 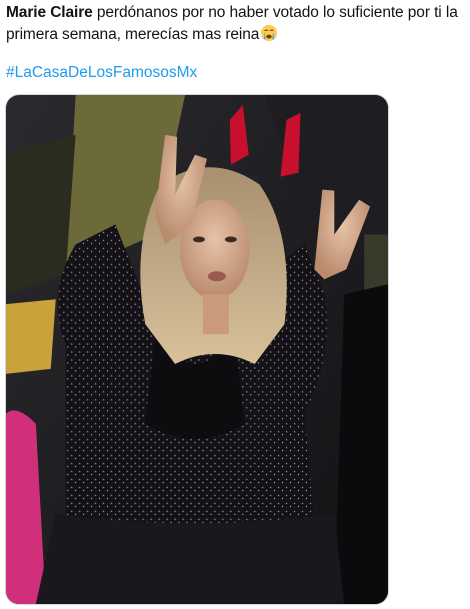 What do you see at coordinates (269, 33) in the screenshot?
I see `loudly-crying-face-icon` at bounding box center [269, 33].